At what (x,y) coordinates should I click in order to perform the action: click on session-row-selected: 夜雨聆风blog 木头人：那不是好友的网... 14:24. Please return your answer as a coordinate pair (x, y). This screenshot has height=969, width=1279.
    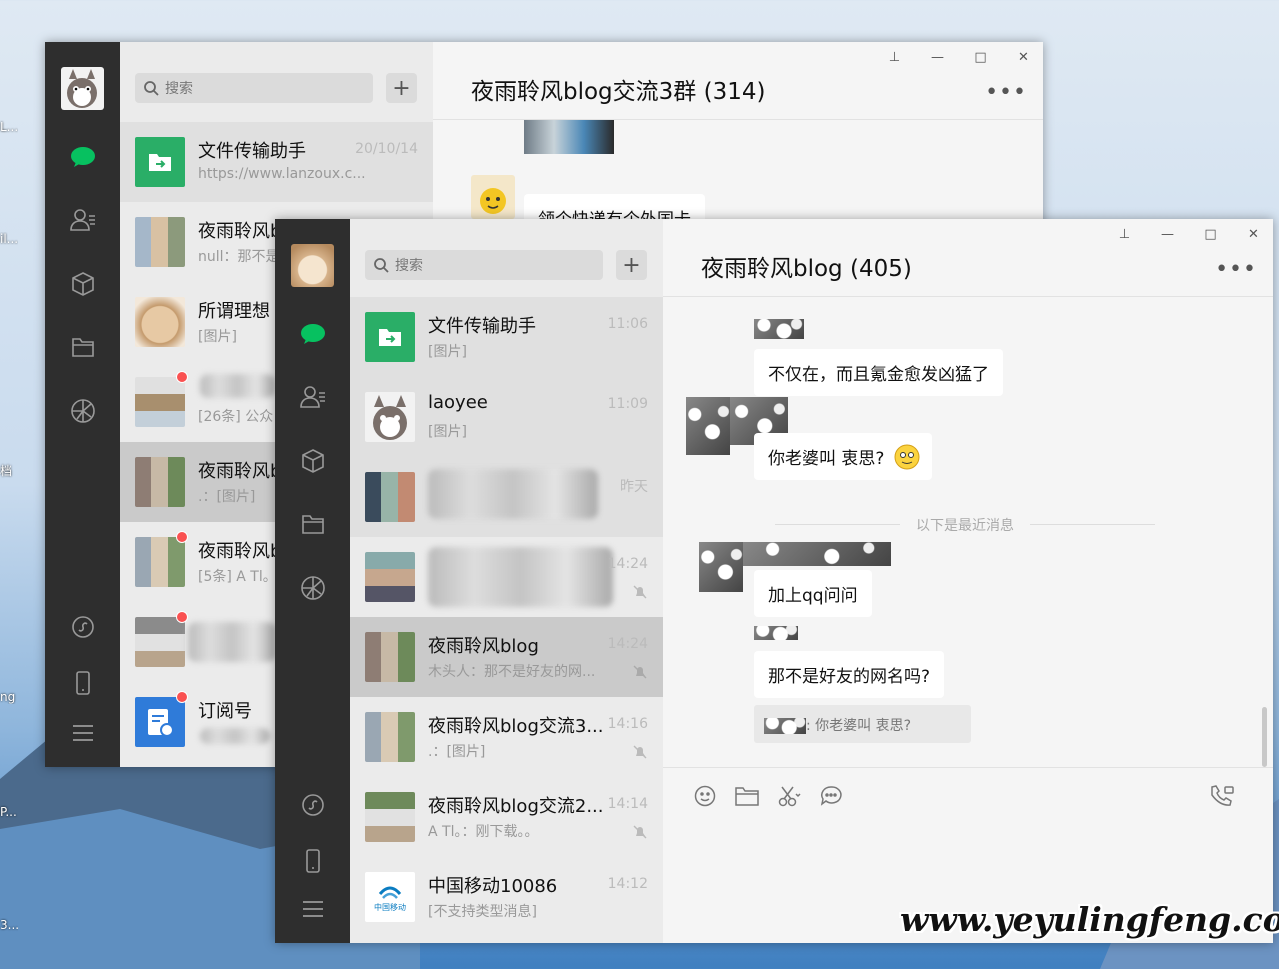
    Looking at the image, I should click on (506, 657).